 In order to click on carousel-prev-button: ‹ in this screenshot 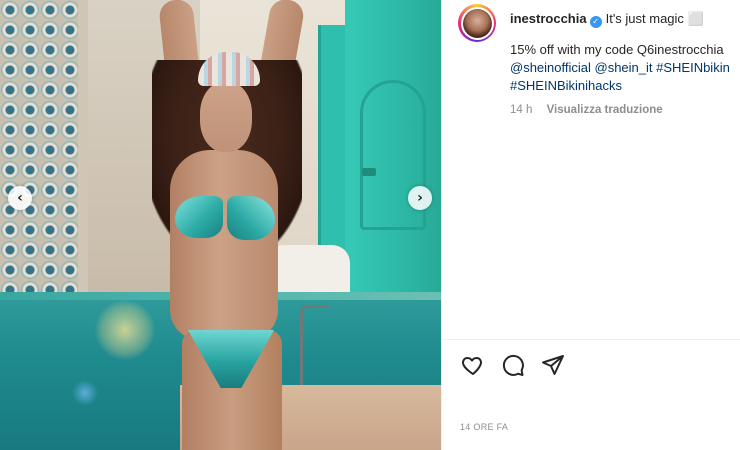, I will do `click(20, 198)`.